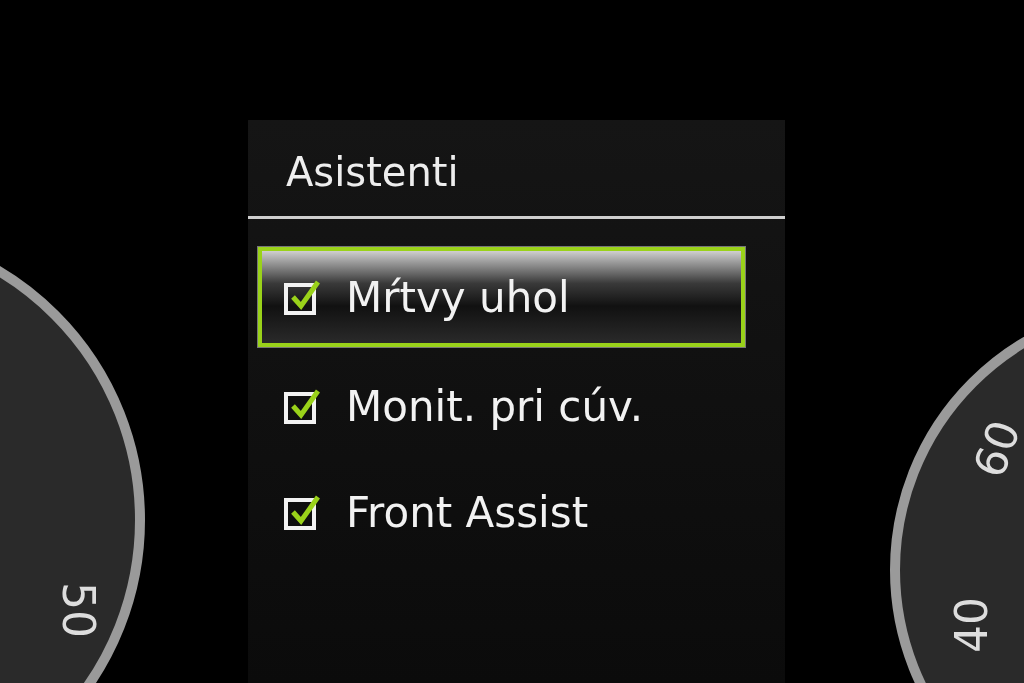 This screenshot has width=1024, height=683. What do you see at coordinates (78, 610) in the screenshot?
I see `gauge-number: 50` at bounding box center [78, 610].